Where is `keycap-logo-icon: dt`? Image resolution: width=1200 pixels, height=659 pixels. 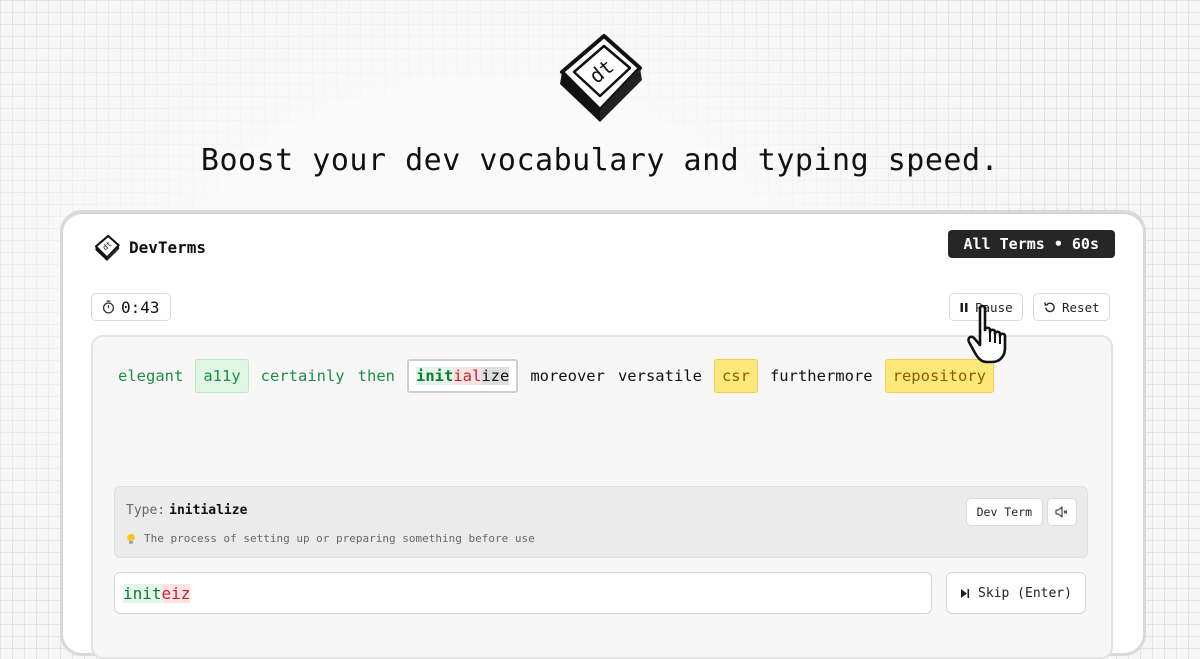 keycap-logo-icon: dt is located at coordinates (601, 78).